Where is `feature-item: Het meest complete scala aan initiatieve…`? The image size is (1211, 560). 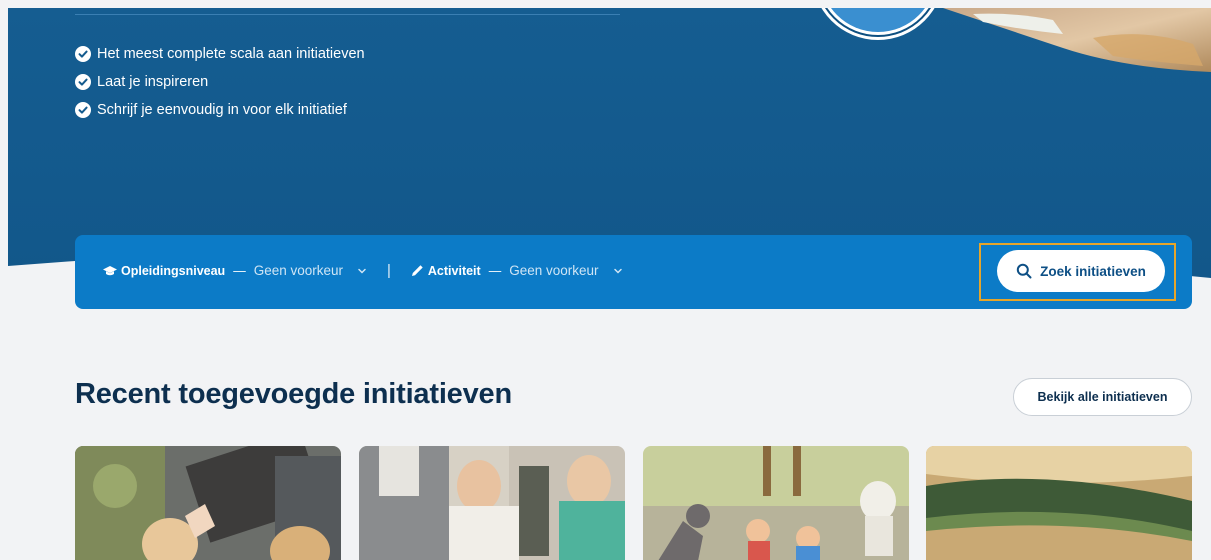 feature-item: Het meest complete scala aan initiatieve… is located at coordinates (220, 54).